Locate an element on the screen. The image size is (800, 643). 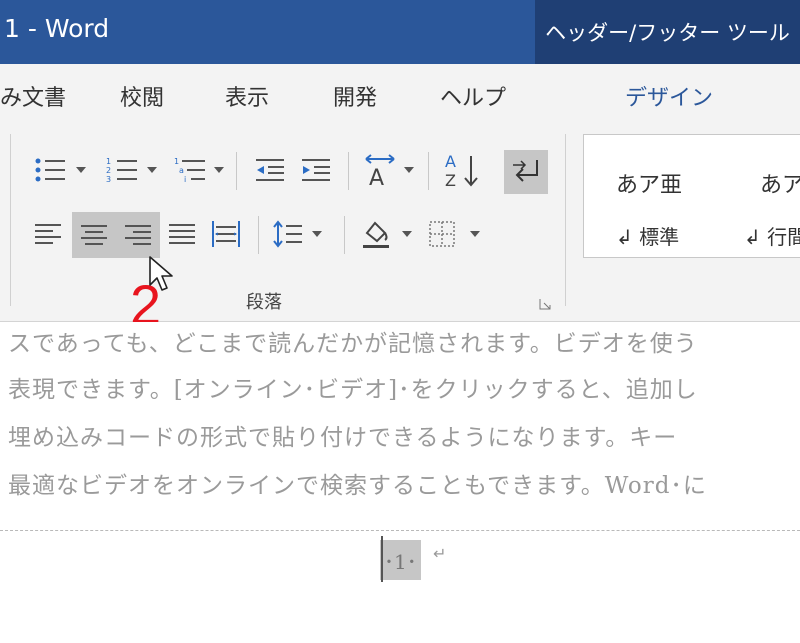
paragraph-dialog-launcher is located at coordinates (545, 303).